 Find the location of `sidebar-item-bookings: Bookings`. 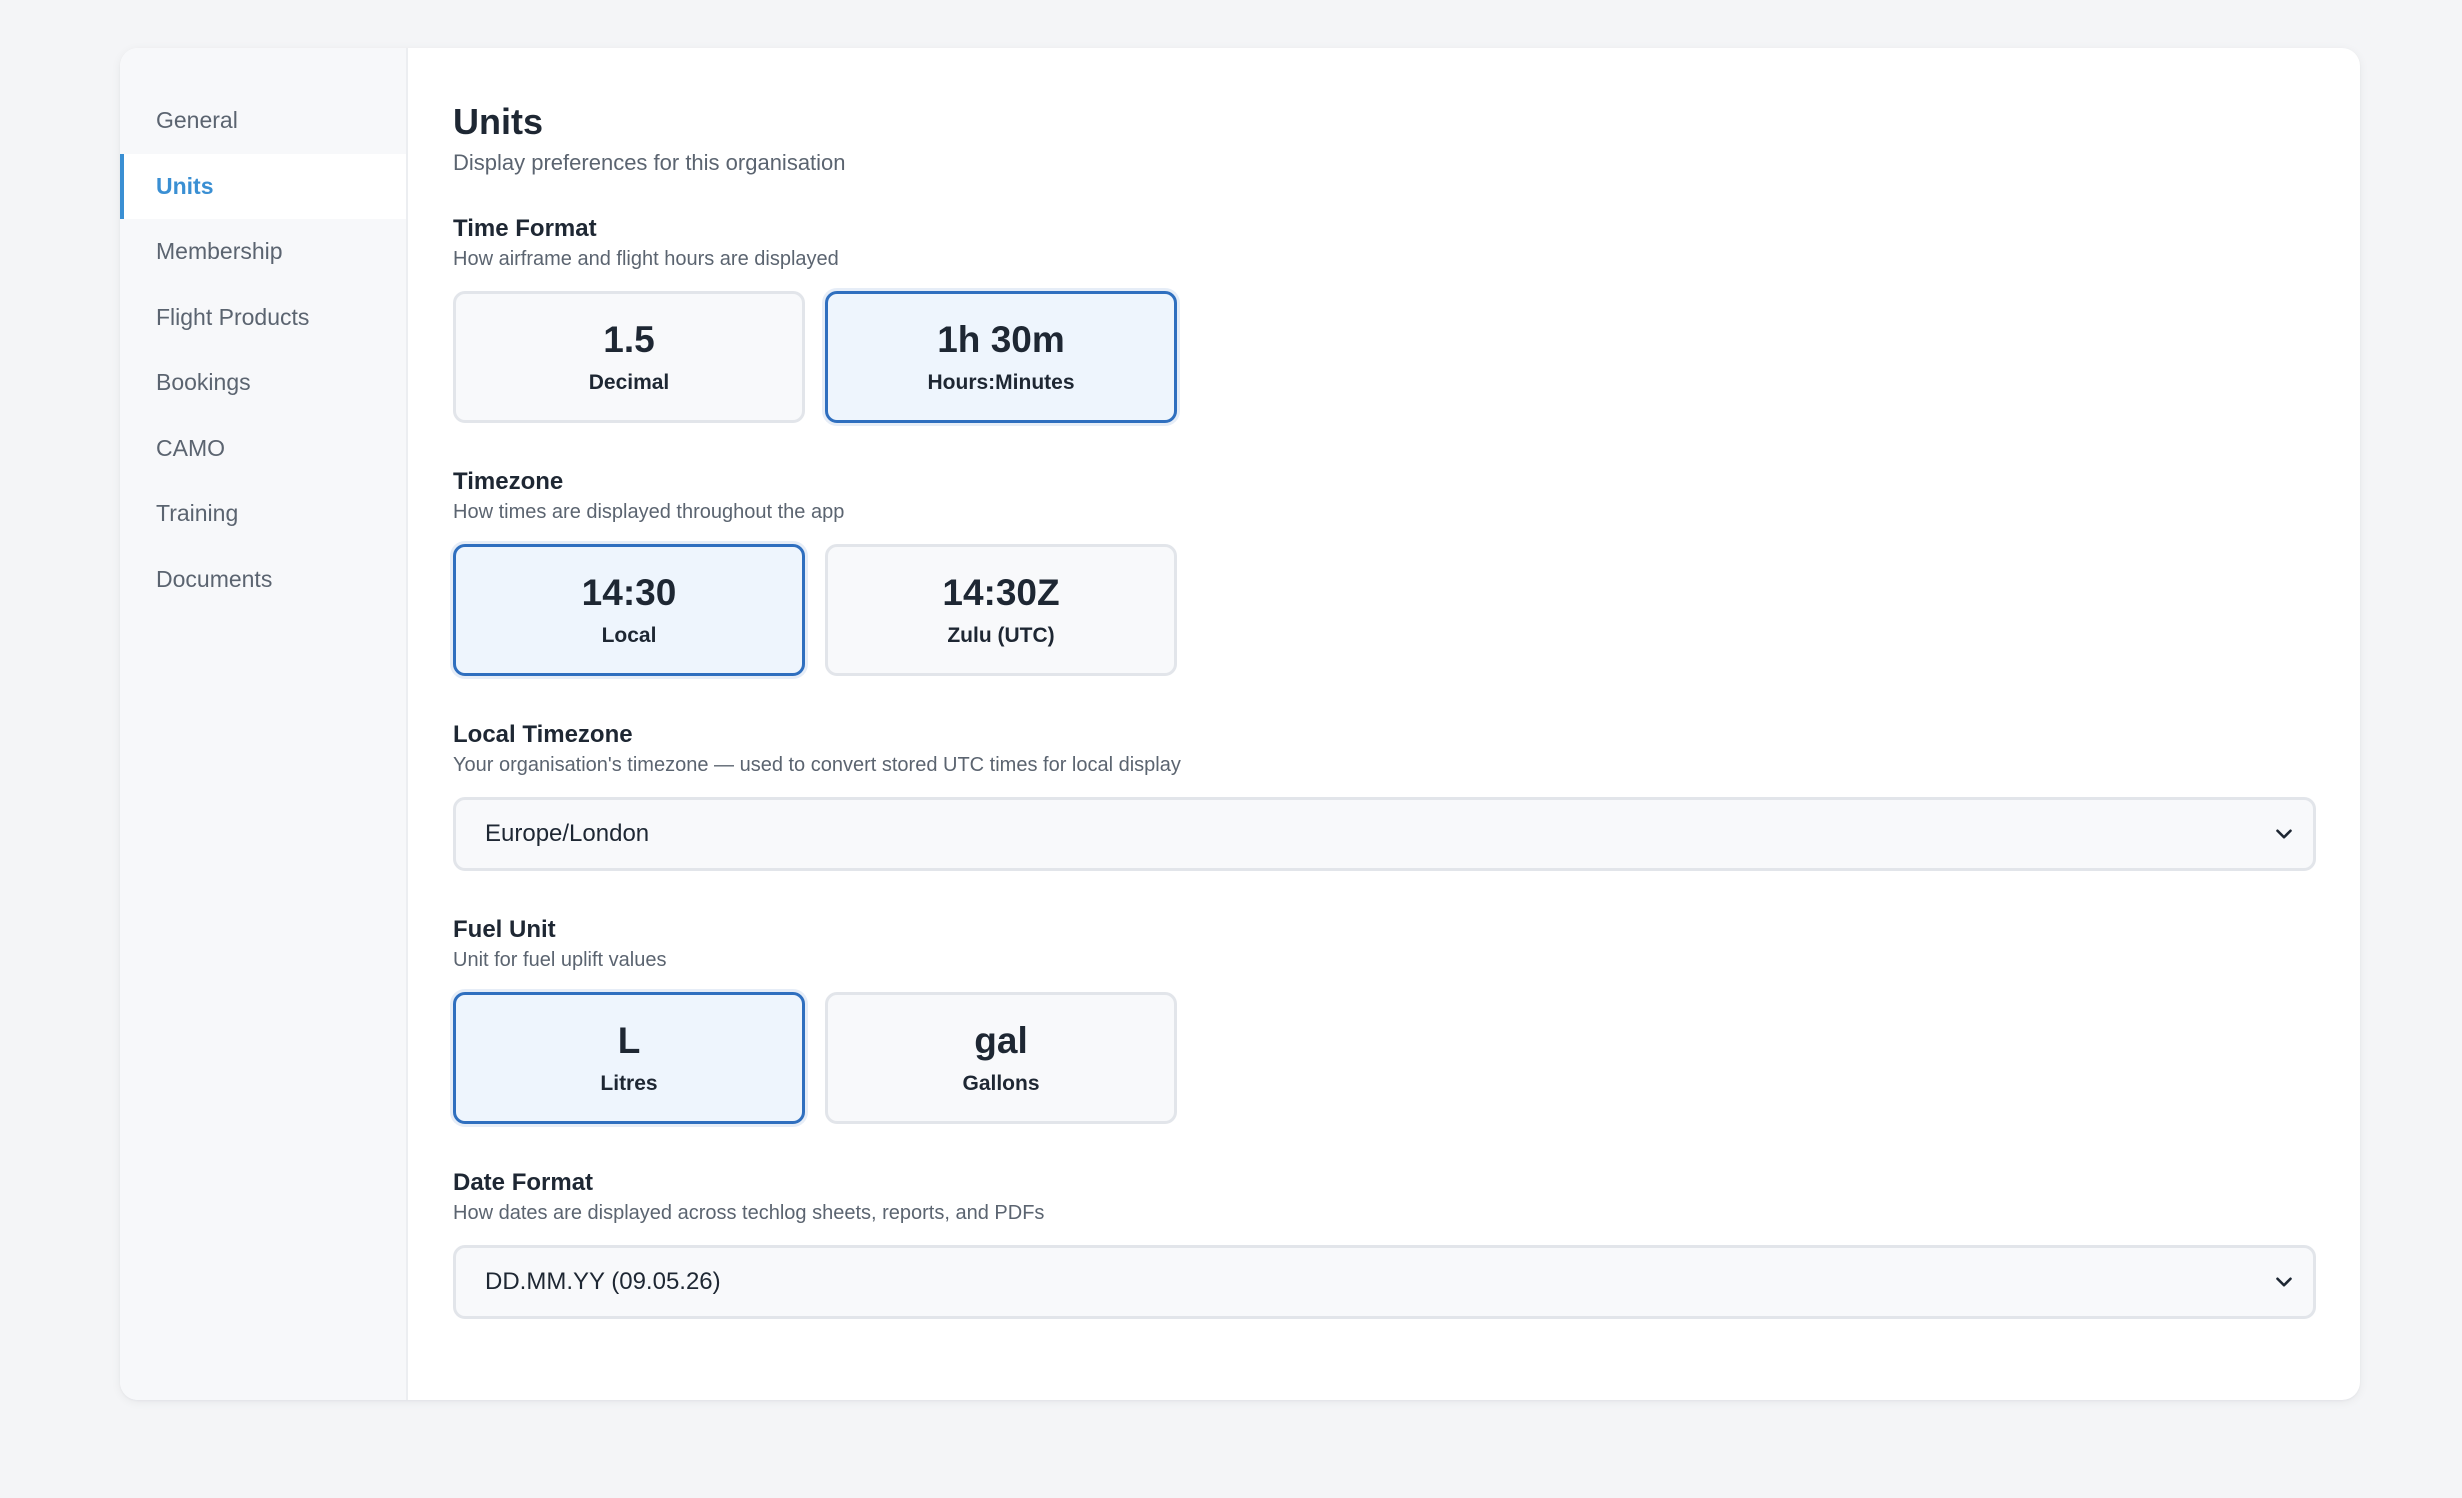

sidebar-item-bookings: Bookings is located at coordinates (263, 383).